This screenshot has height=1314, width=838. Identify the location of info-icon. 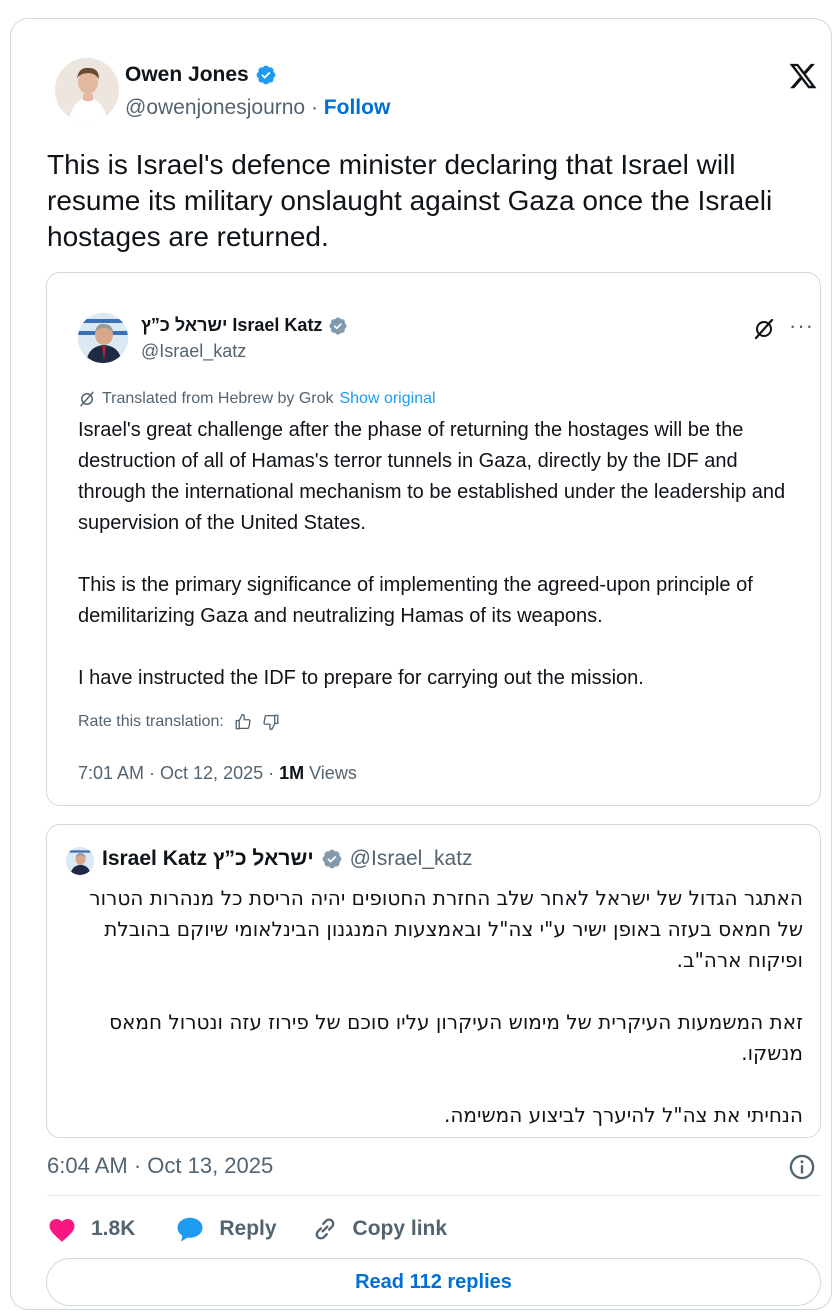
(802, 1167).